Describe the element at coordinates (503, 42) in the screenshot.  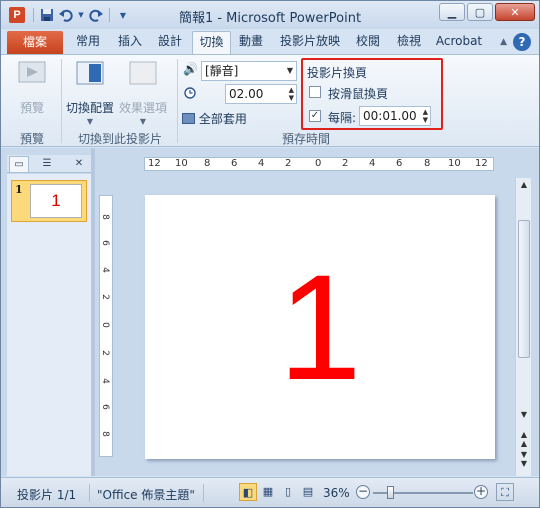
I see `minimize-ribbon-icon: ▲` at that location.